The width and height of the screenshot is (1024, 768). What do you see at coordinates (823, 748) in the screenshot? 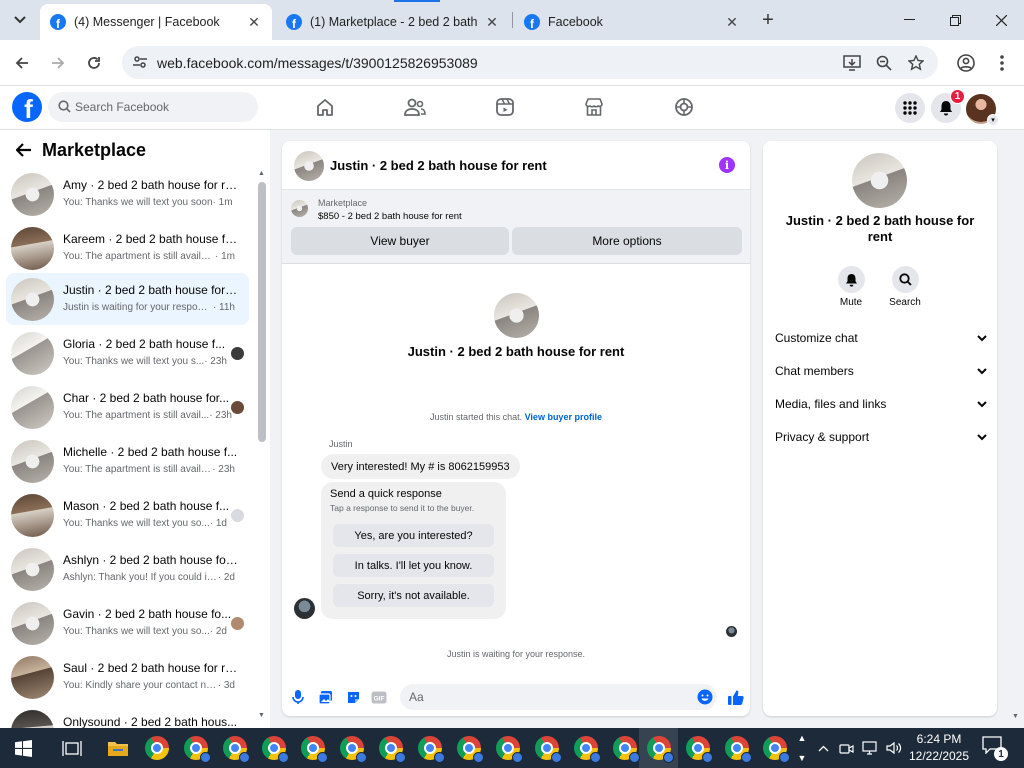
I see `show-hidden-icons-button` at bounding box center [823, 748].